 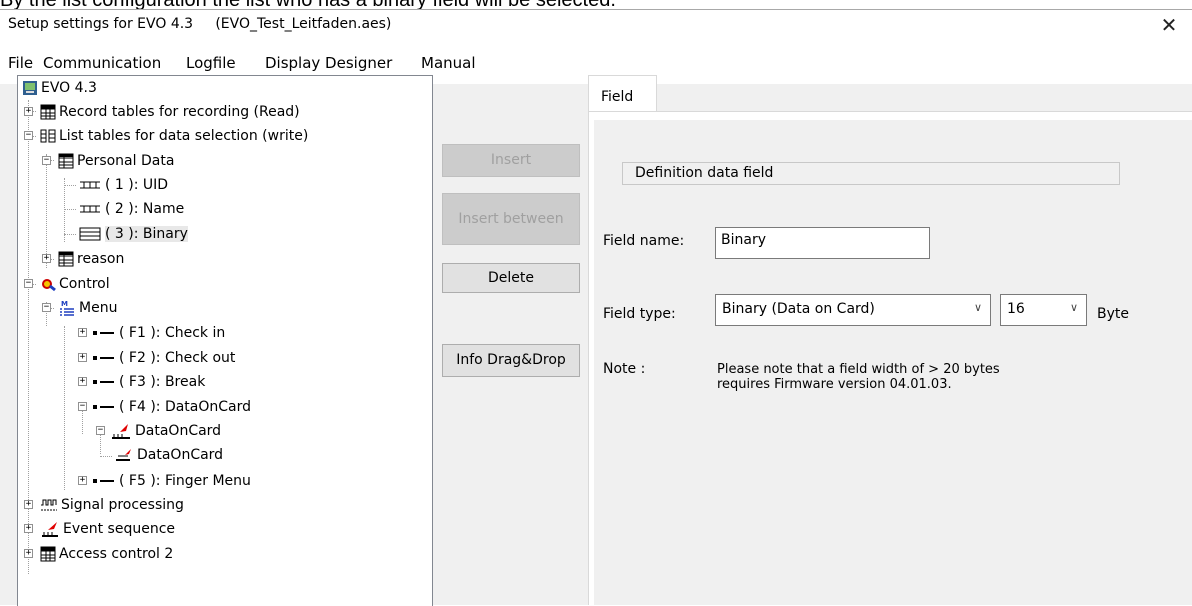 What do you see at coordinates (59, 88) in the screenshot?
I see `tree-node-root: EVO 4.3` at bounding box center [59, 88].